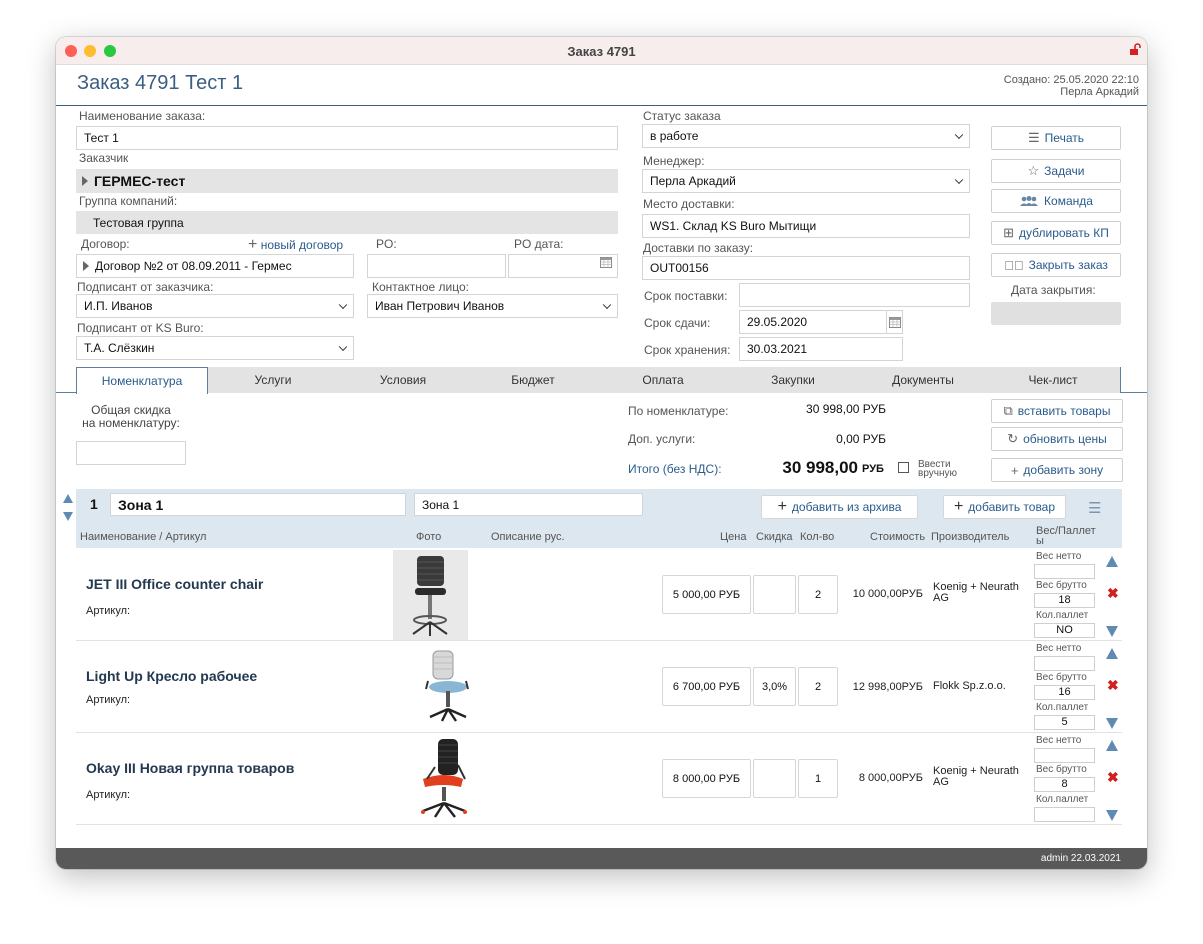 This screenshot has height=944, width=1203. What do you see at coordinates (1064, 784) in the screenshot?
I see `gross-weight-input: 8` at bounding box center [1064, 784].